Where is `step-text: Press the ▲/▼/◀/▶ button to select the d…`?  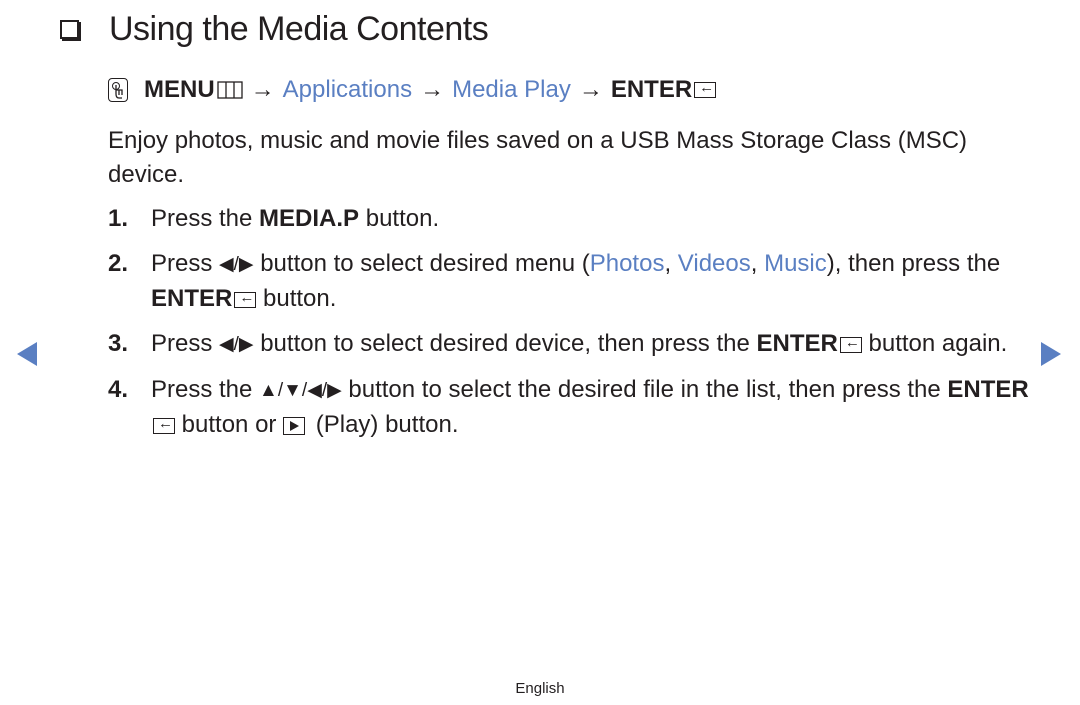 step-text: Press the ▲/▼/◀/▶ button to select the d… is located at coordinates (594, 407).